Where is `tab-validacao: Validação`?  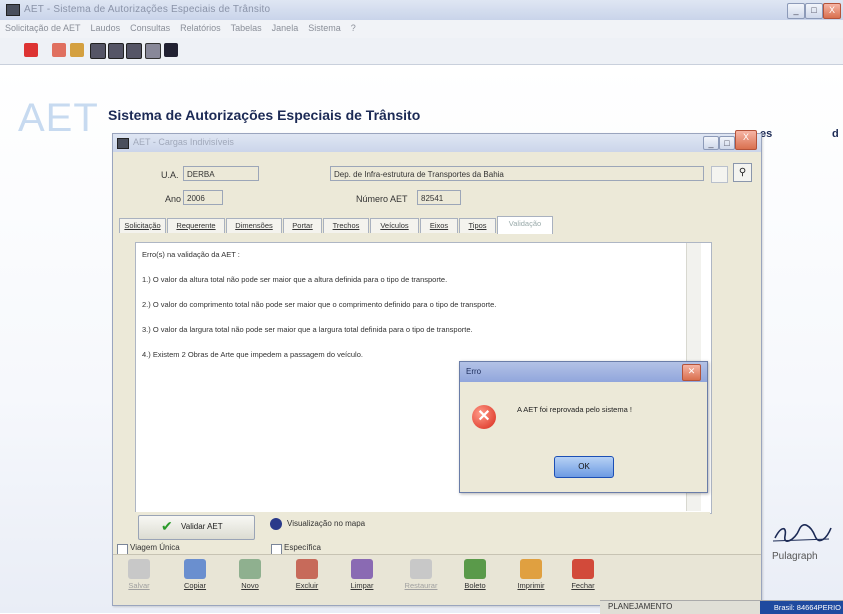
tab-validacao: Validação is located at coordinates (525, 225).